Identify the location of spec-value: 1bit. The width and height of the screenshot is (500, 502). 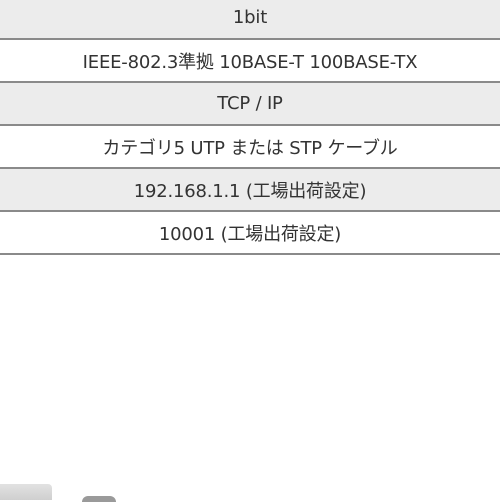
(250, 17).